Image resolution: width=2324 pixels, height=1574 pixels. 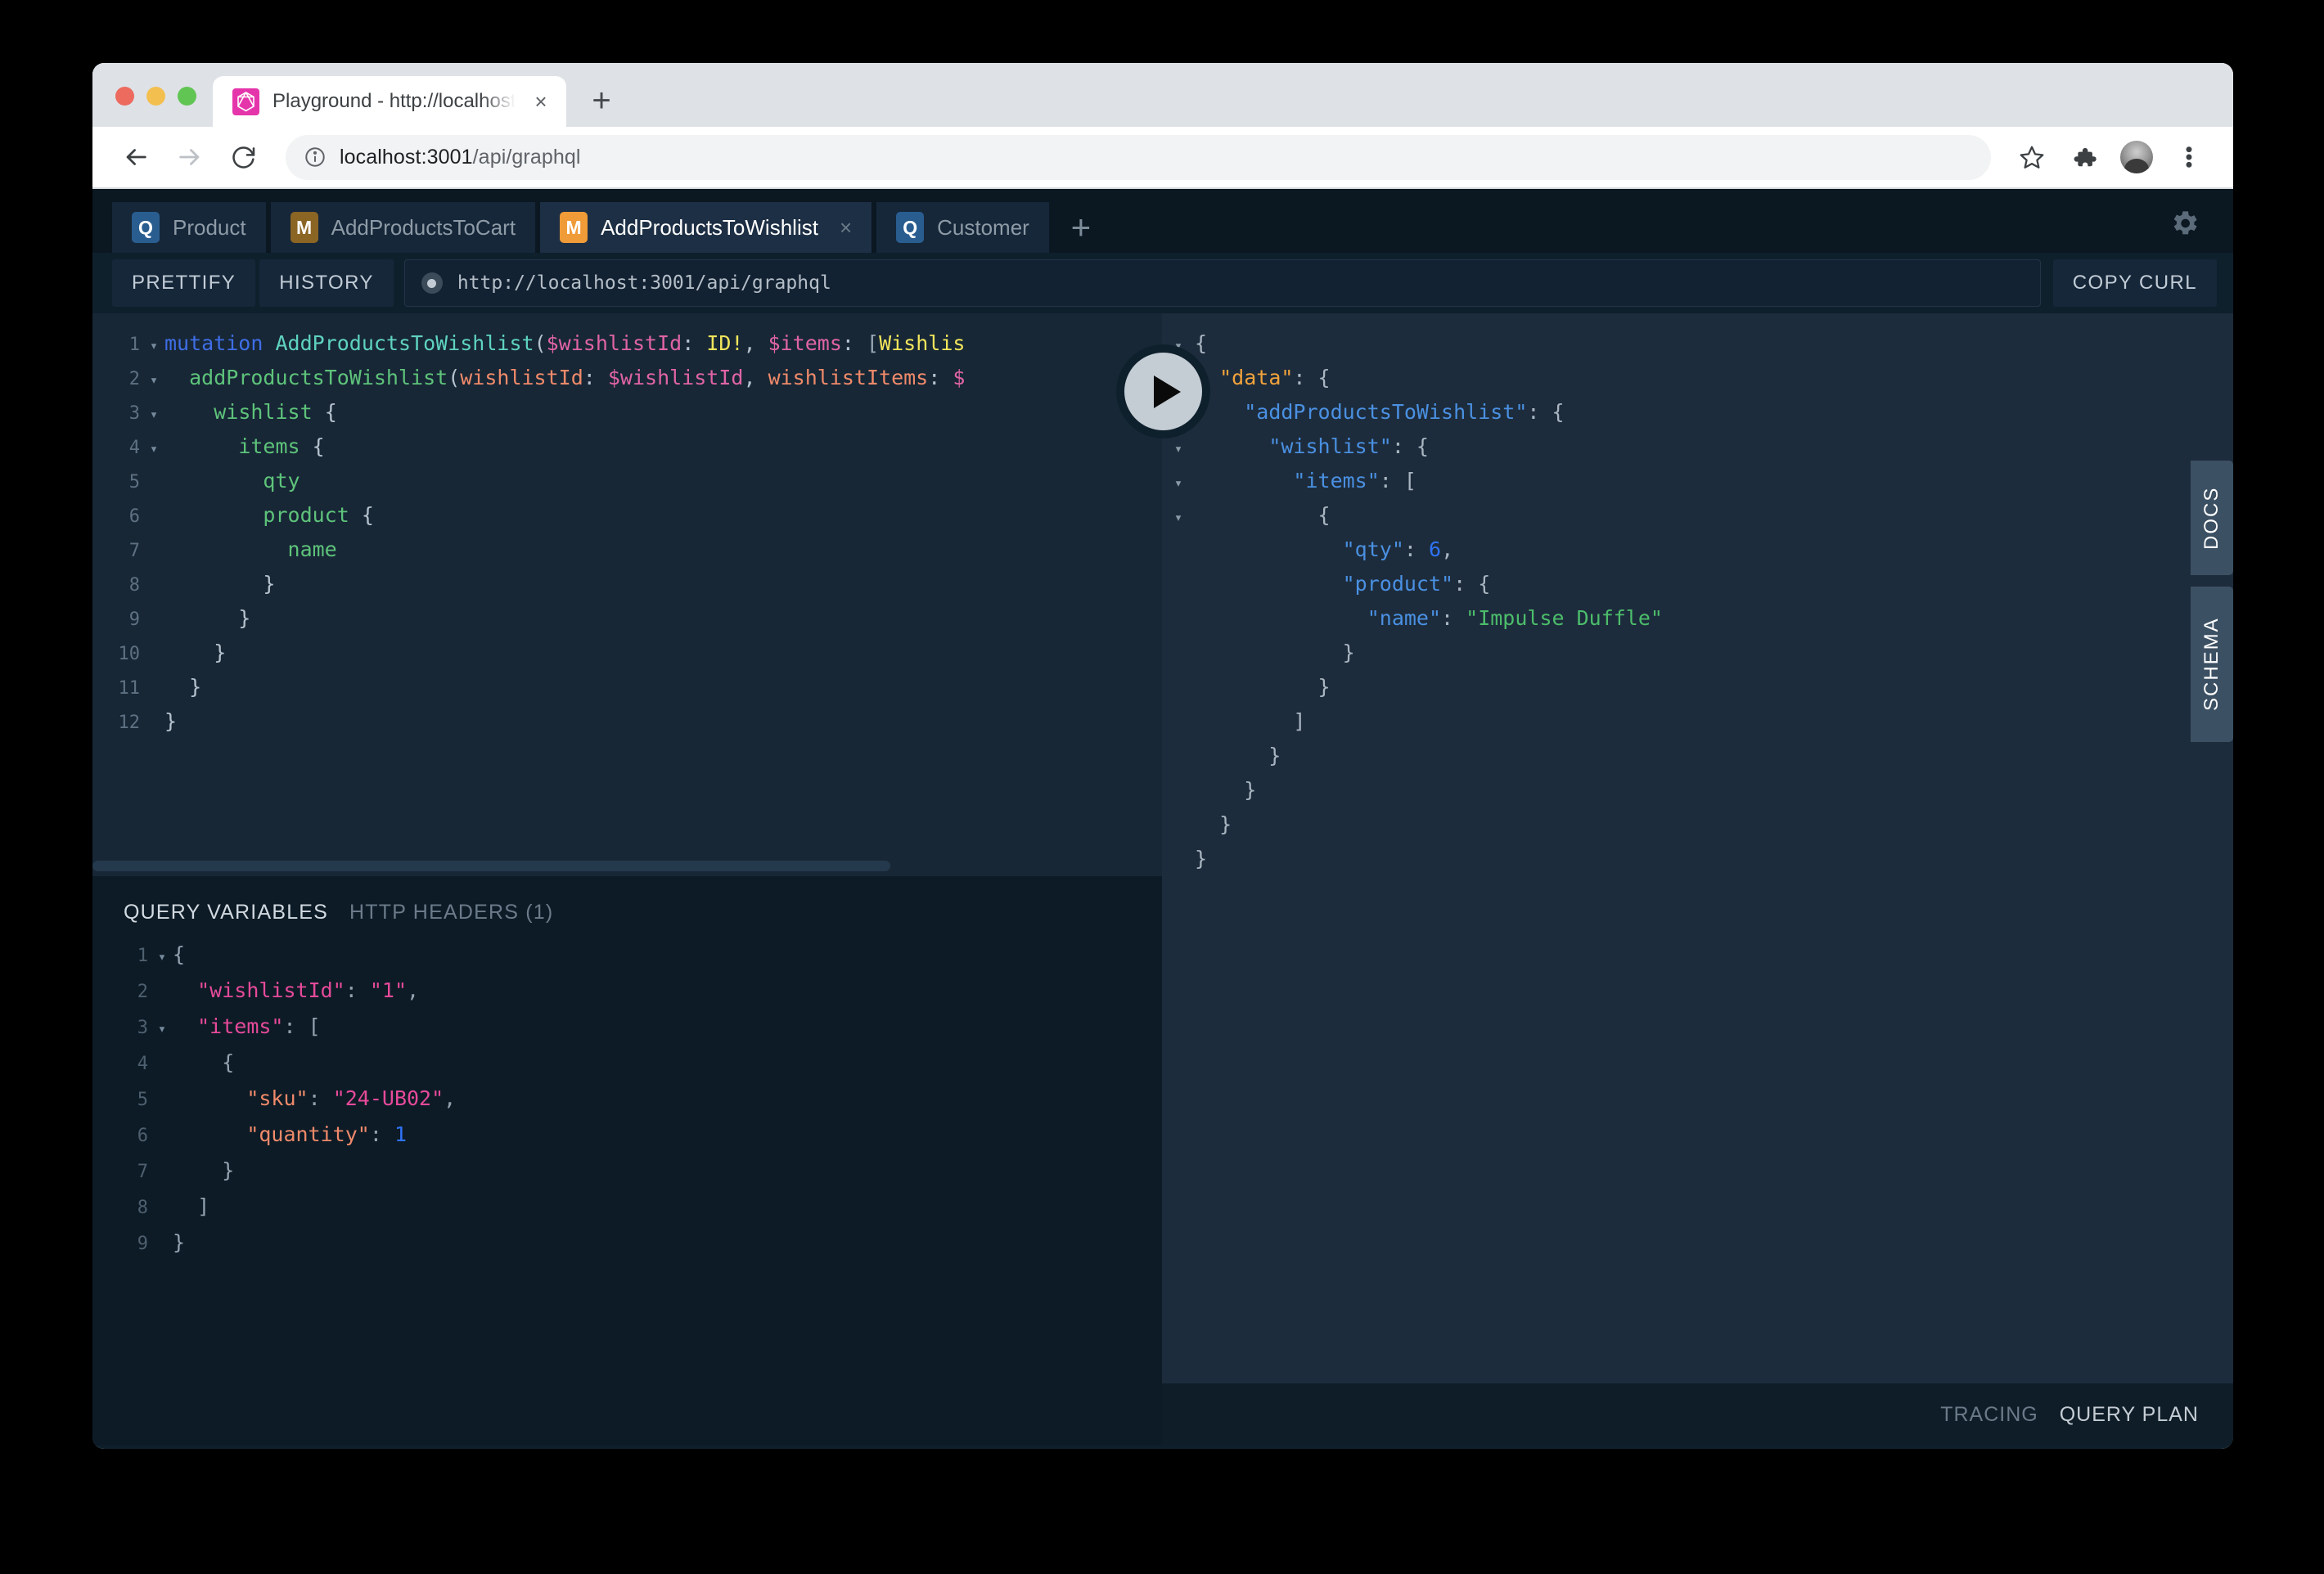 What do you see at coordinates (134, 516) in the screenshot?
I see `line-number: 6` at bounding box center [134, 516].